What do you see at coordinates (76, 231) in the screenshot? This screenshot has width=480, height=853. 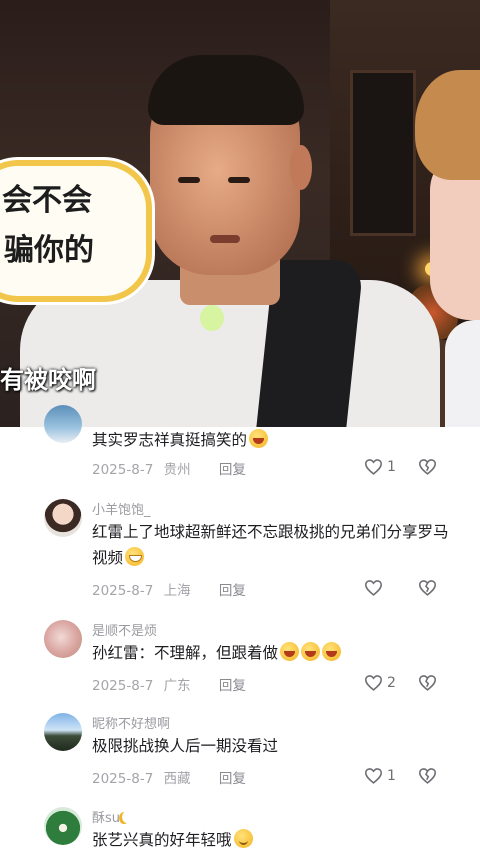 I see `caption-bubble` at bounding box center [76, 231].